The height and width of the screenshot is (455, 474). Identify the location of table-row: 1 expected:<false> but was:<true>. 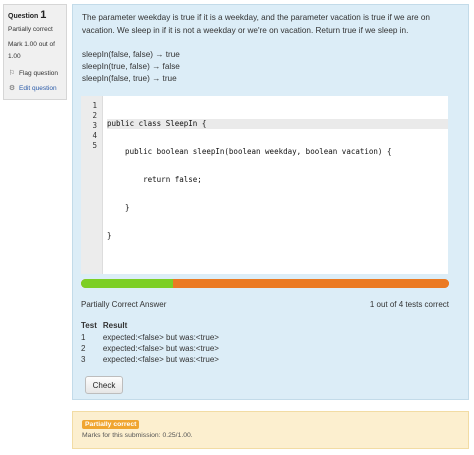
(153, 337).